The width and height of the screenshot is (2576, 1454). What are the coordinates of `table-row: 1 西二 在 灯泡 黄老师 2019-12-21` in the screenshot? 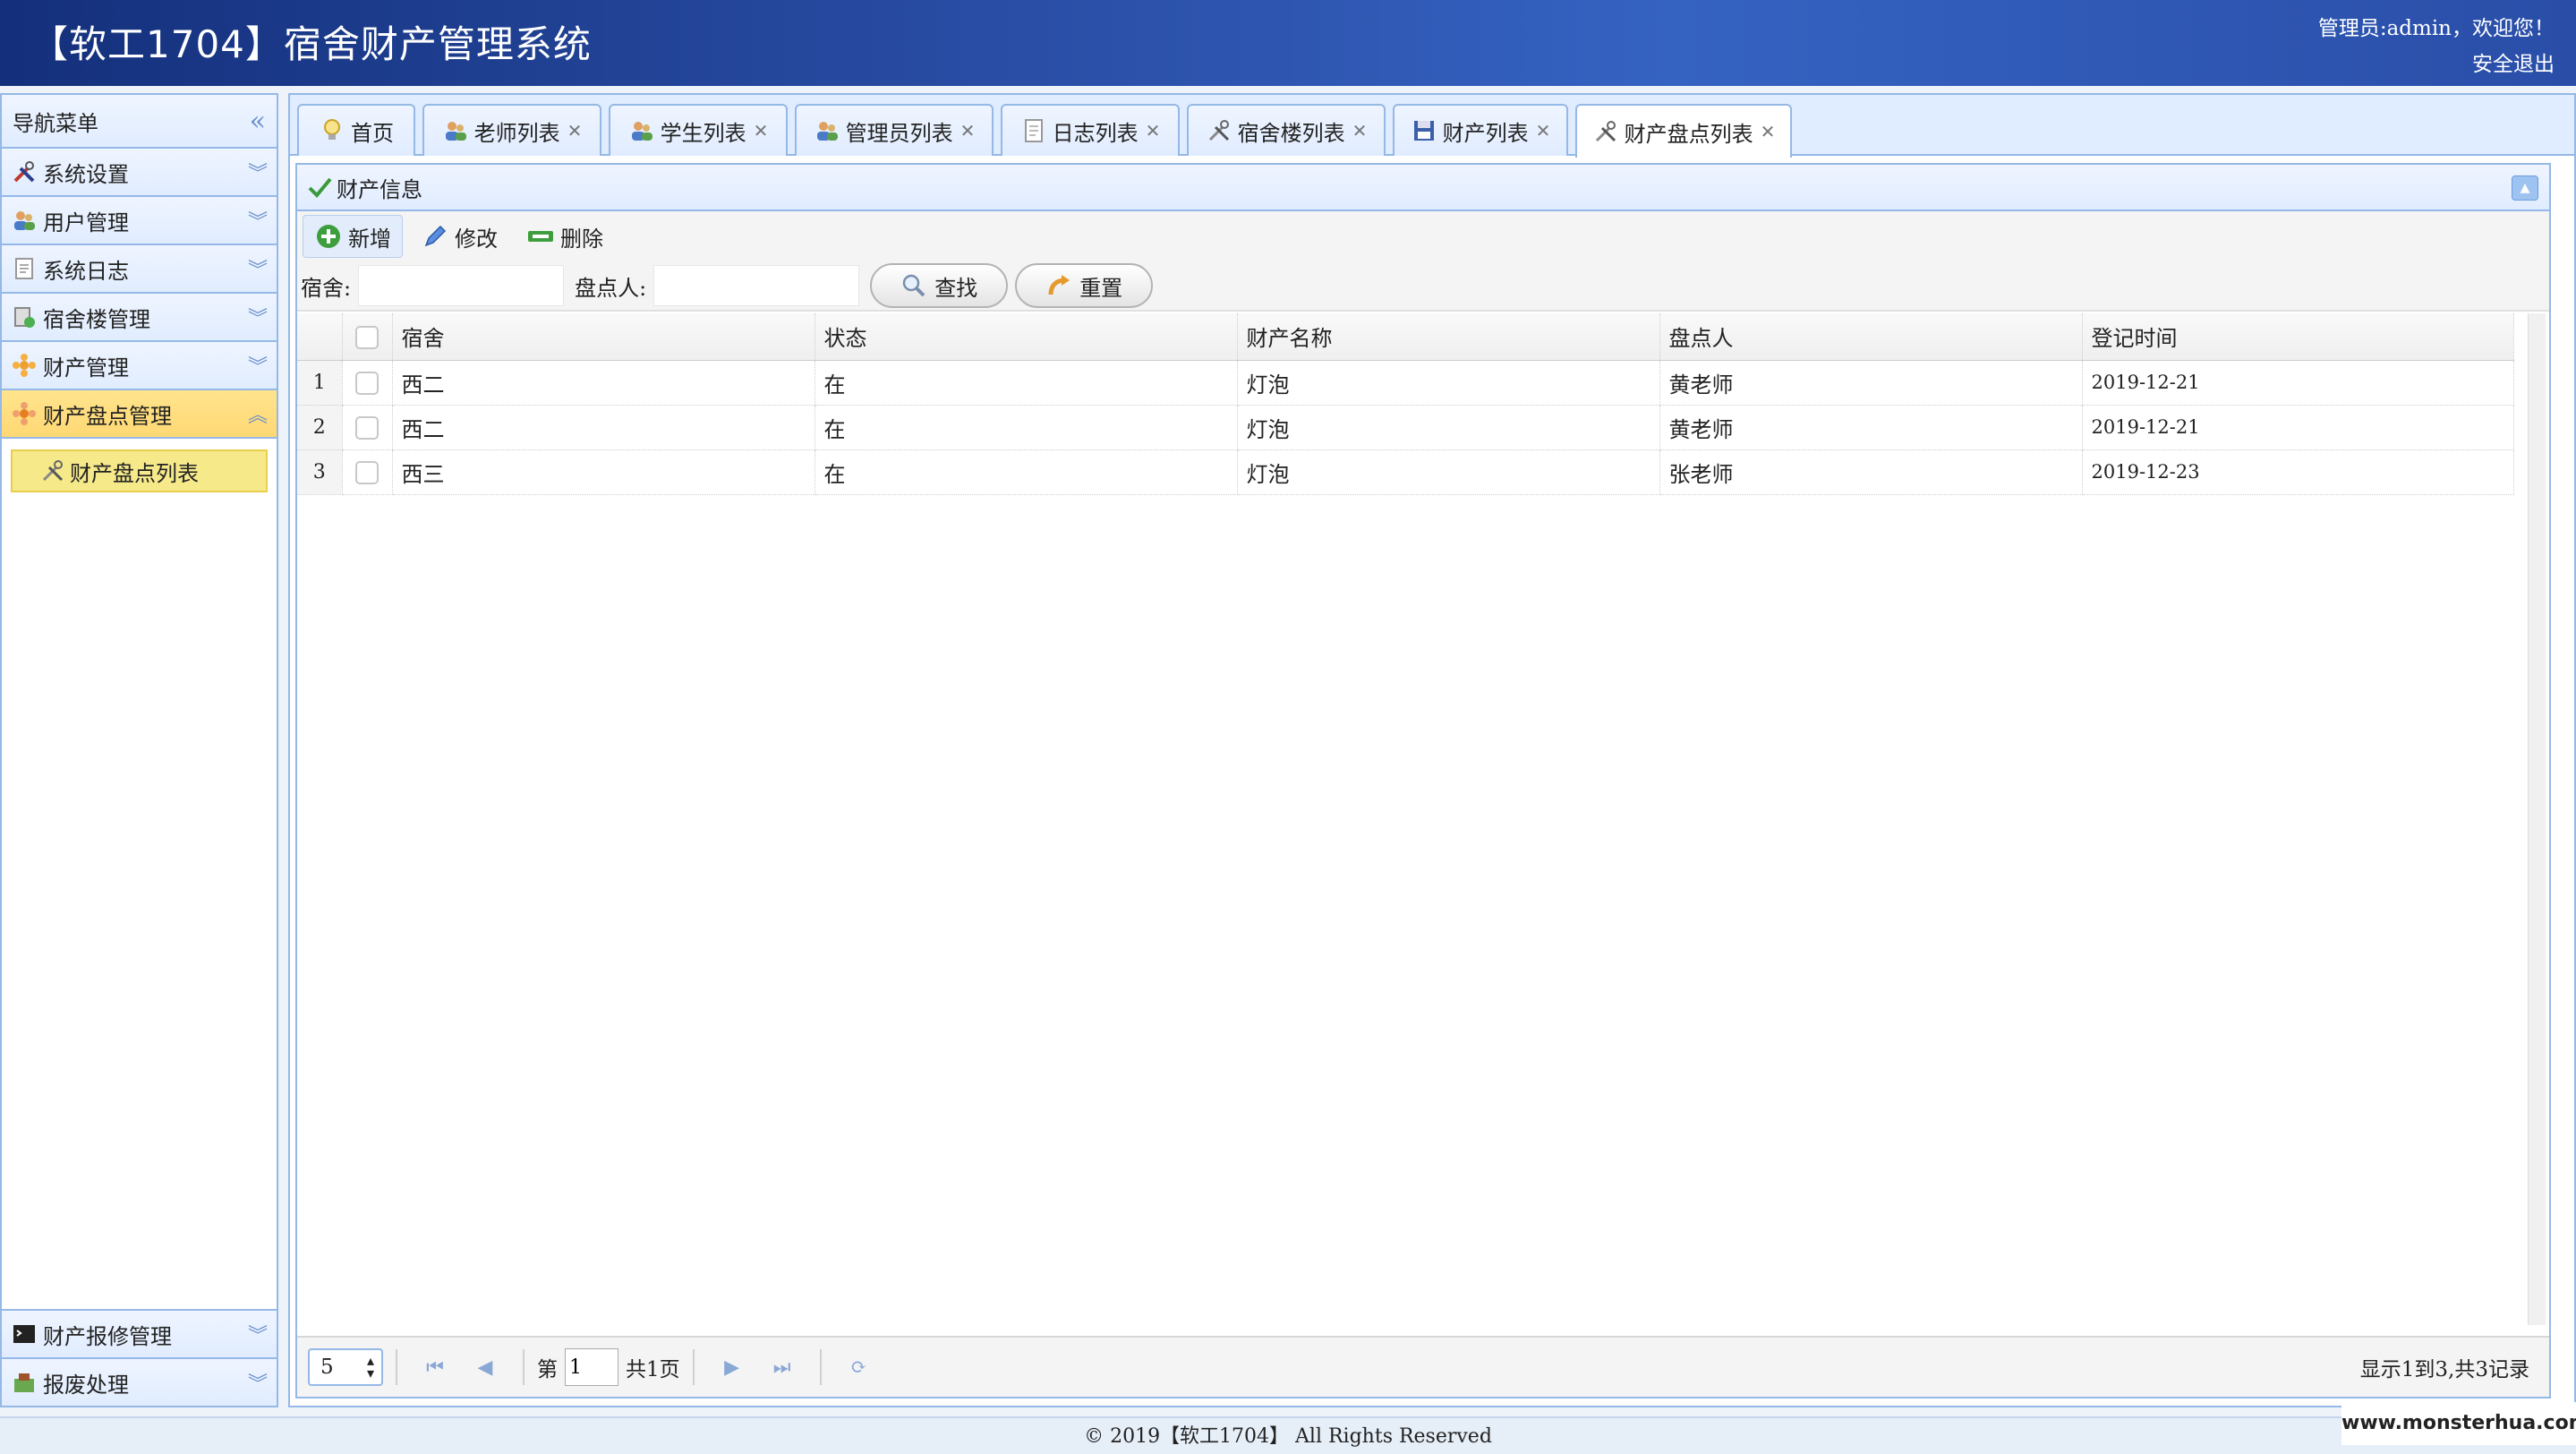 It's located at (1405, 383).